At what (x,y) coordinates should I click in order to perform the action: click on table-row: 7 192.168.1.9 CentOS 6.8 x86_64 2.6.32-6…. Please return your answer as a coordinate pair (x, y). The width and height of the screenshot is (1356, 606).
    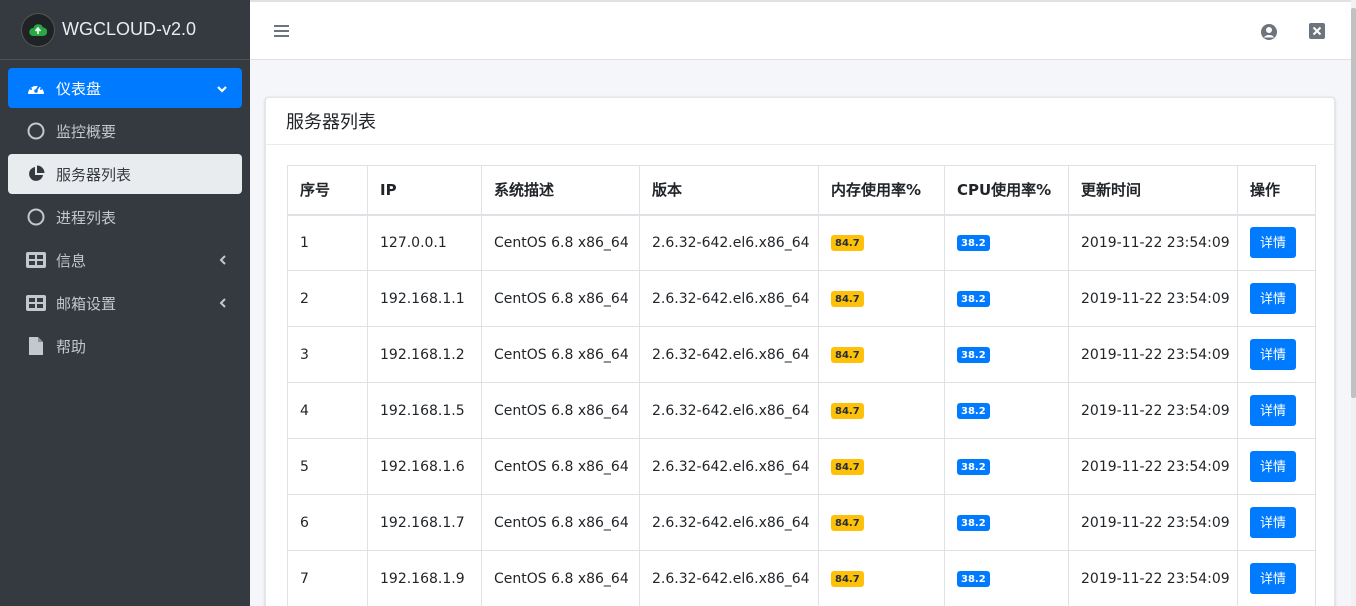
    Looking at the image, I should click on (801, 578).